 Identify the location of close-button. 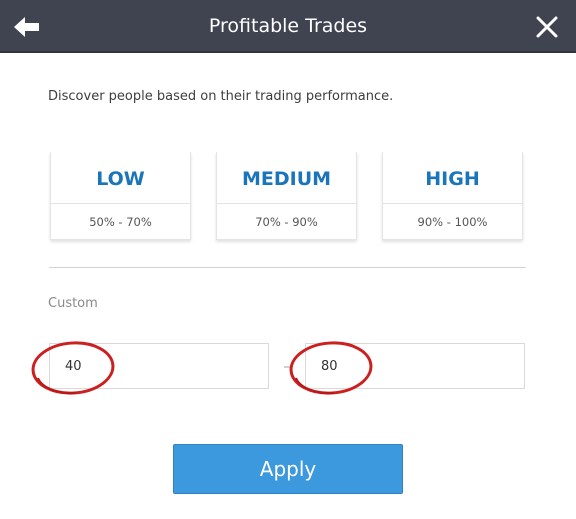
(547, 27).